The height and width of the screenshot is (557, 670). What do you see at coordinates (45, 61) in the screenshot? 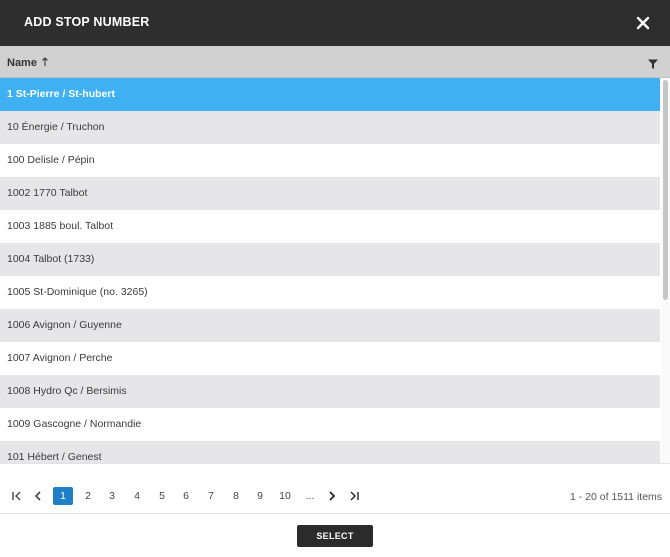
I see `arrow-up-icon` at bounding box center [45, 61].